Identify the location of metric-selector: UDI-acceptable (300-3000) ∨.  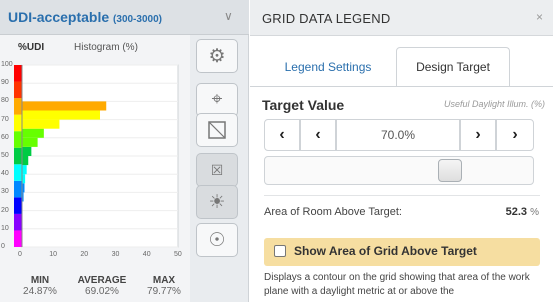
(124, 17).